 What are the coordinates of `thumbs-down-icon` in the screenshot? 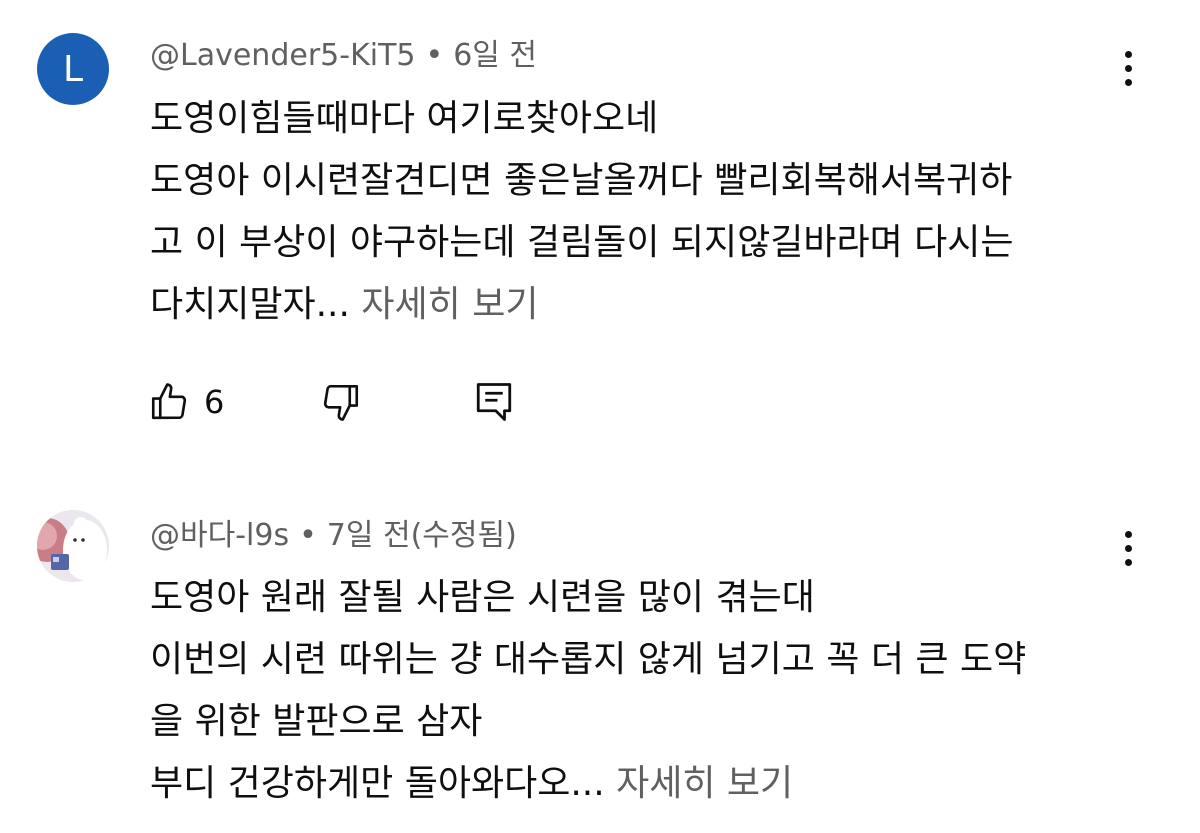 It's located at (341, 402).